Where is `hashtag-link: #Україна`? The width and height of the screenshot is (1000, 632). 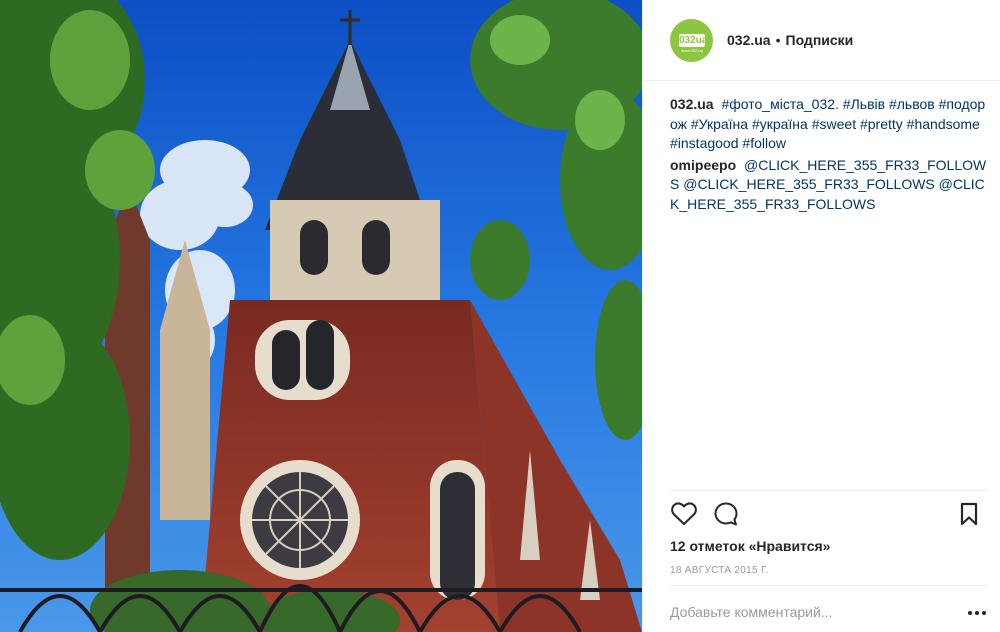 hashtag-link: #Україна is located at coordinates (719, 124).